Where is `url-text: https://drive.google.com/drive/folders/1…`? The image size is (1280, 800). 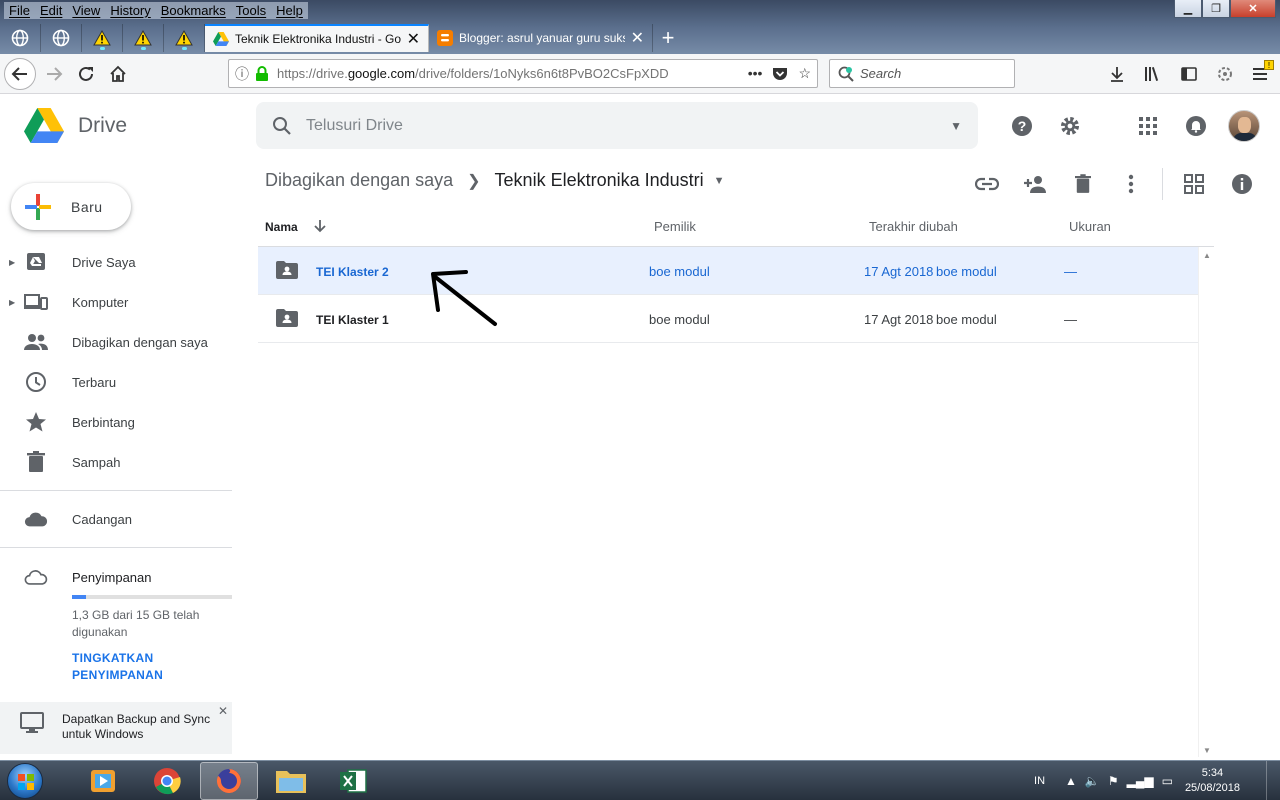 url-text: https://drive.google.com/drive/folders/1… is located at coordinates (512, 73).